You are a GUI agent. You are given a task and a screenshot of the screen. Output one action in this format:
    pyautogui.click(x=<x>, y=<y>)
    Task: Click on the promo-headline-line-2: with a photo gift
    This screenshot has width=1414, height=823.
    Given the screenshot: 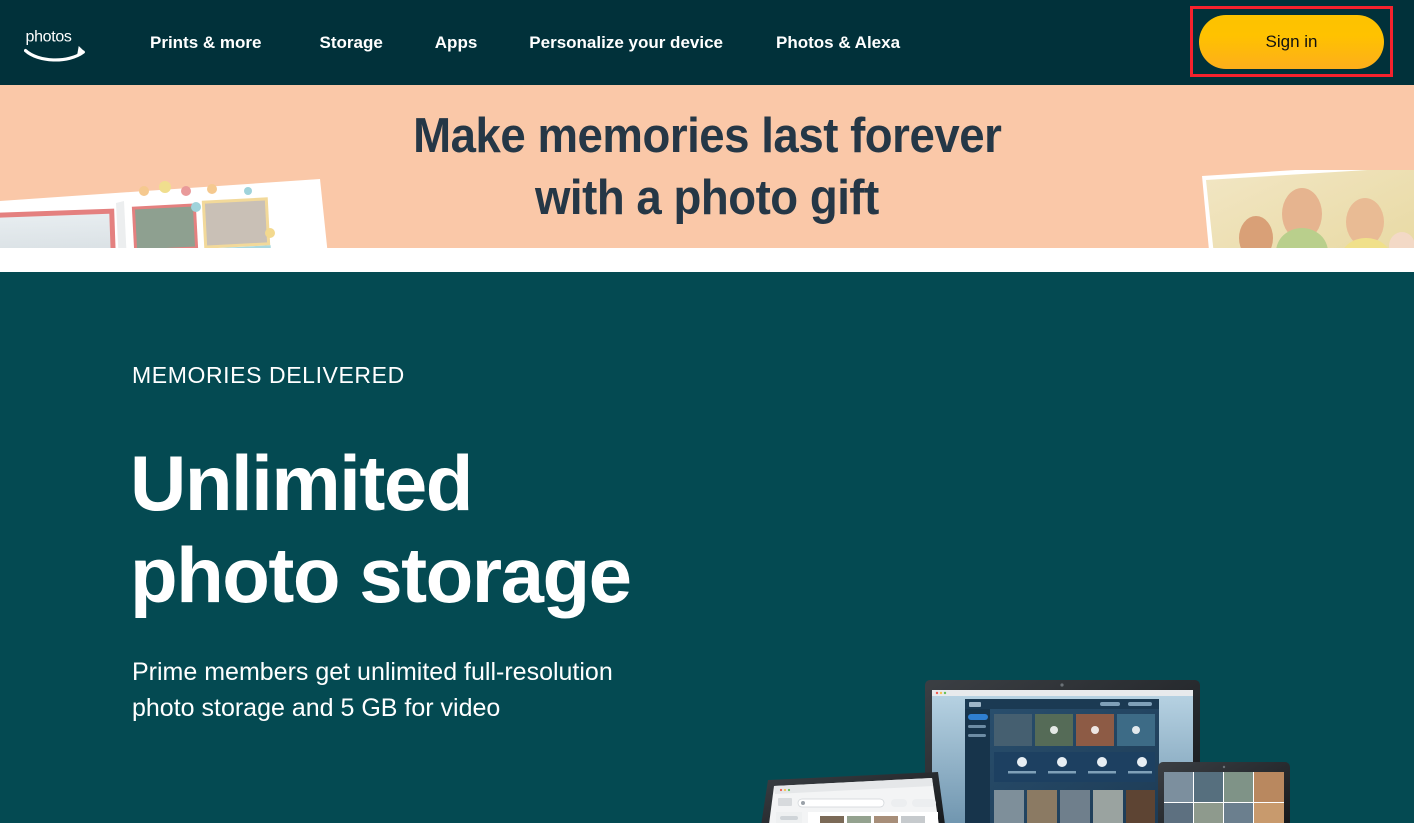 What is the action you would take?
    pyautogui.click(x=707, y=197)
    